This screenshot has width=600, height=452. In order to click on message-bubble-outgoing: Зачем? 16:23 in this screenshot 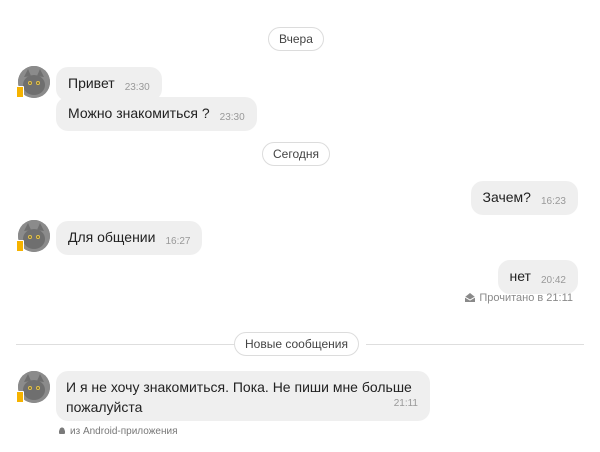, I will do `click(524, 198)`.